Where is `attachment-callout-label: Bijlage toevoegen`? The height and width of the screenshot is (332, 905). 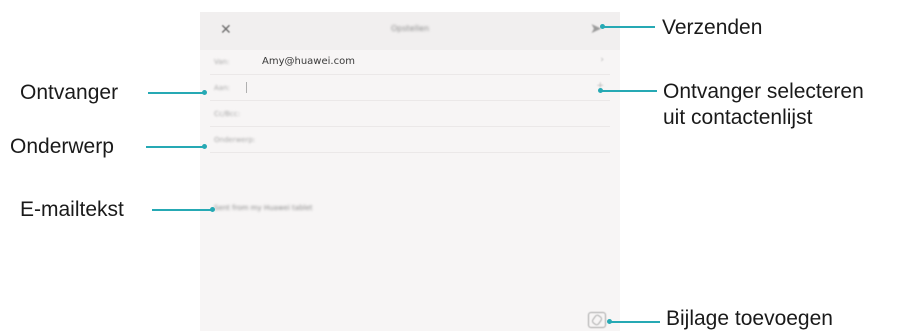 attachment-callout-label: Bijlage toevoegen is located at coordinates (749, 318).